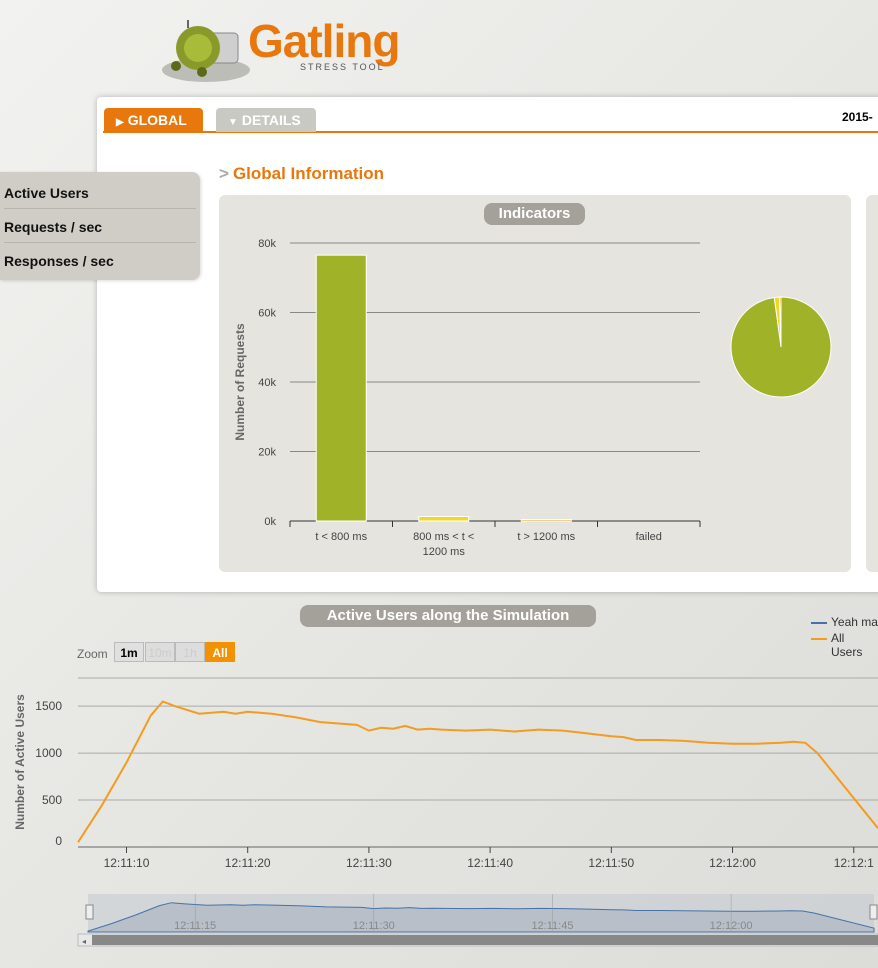 The image size is (878, 968). What do you see at coordinates (89, 912) in the screenshot?
I see `navigator-handle-left` at bounding box center [89, 912].